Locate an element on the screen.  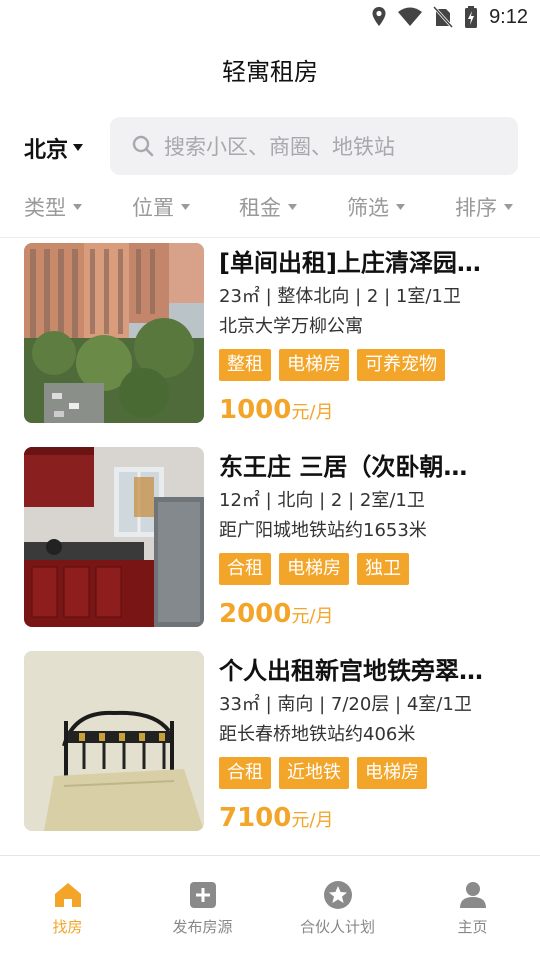
listing-meta: 33㎡ | 南向 | 7/20层 | 4室/1卫 is located at coordinates (345, 704).